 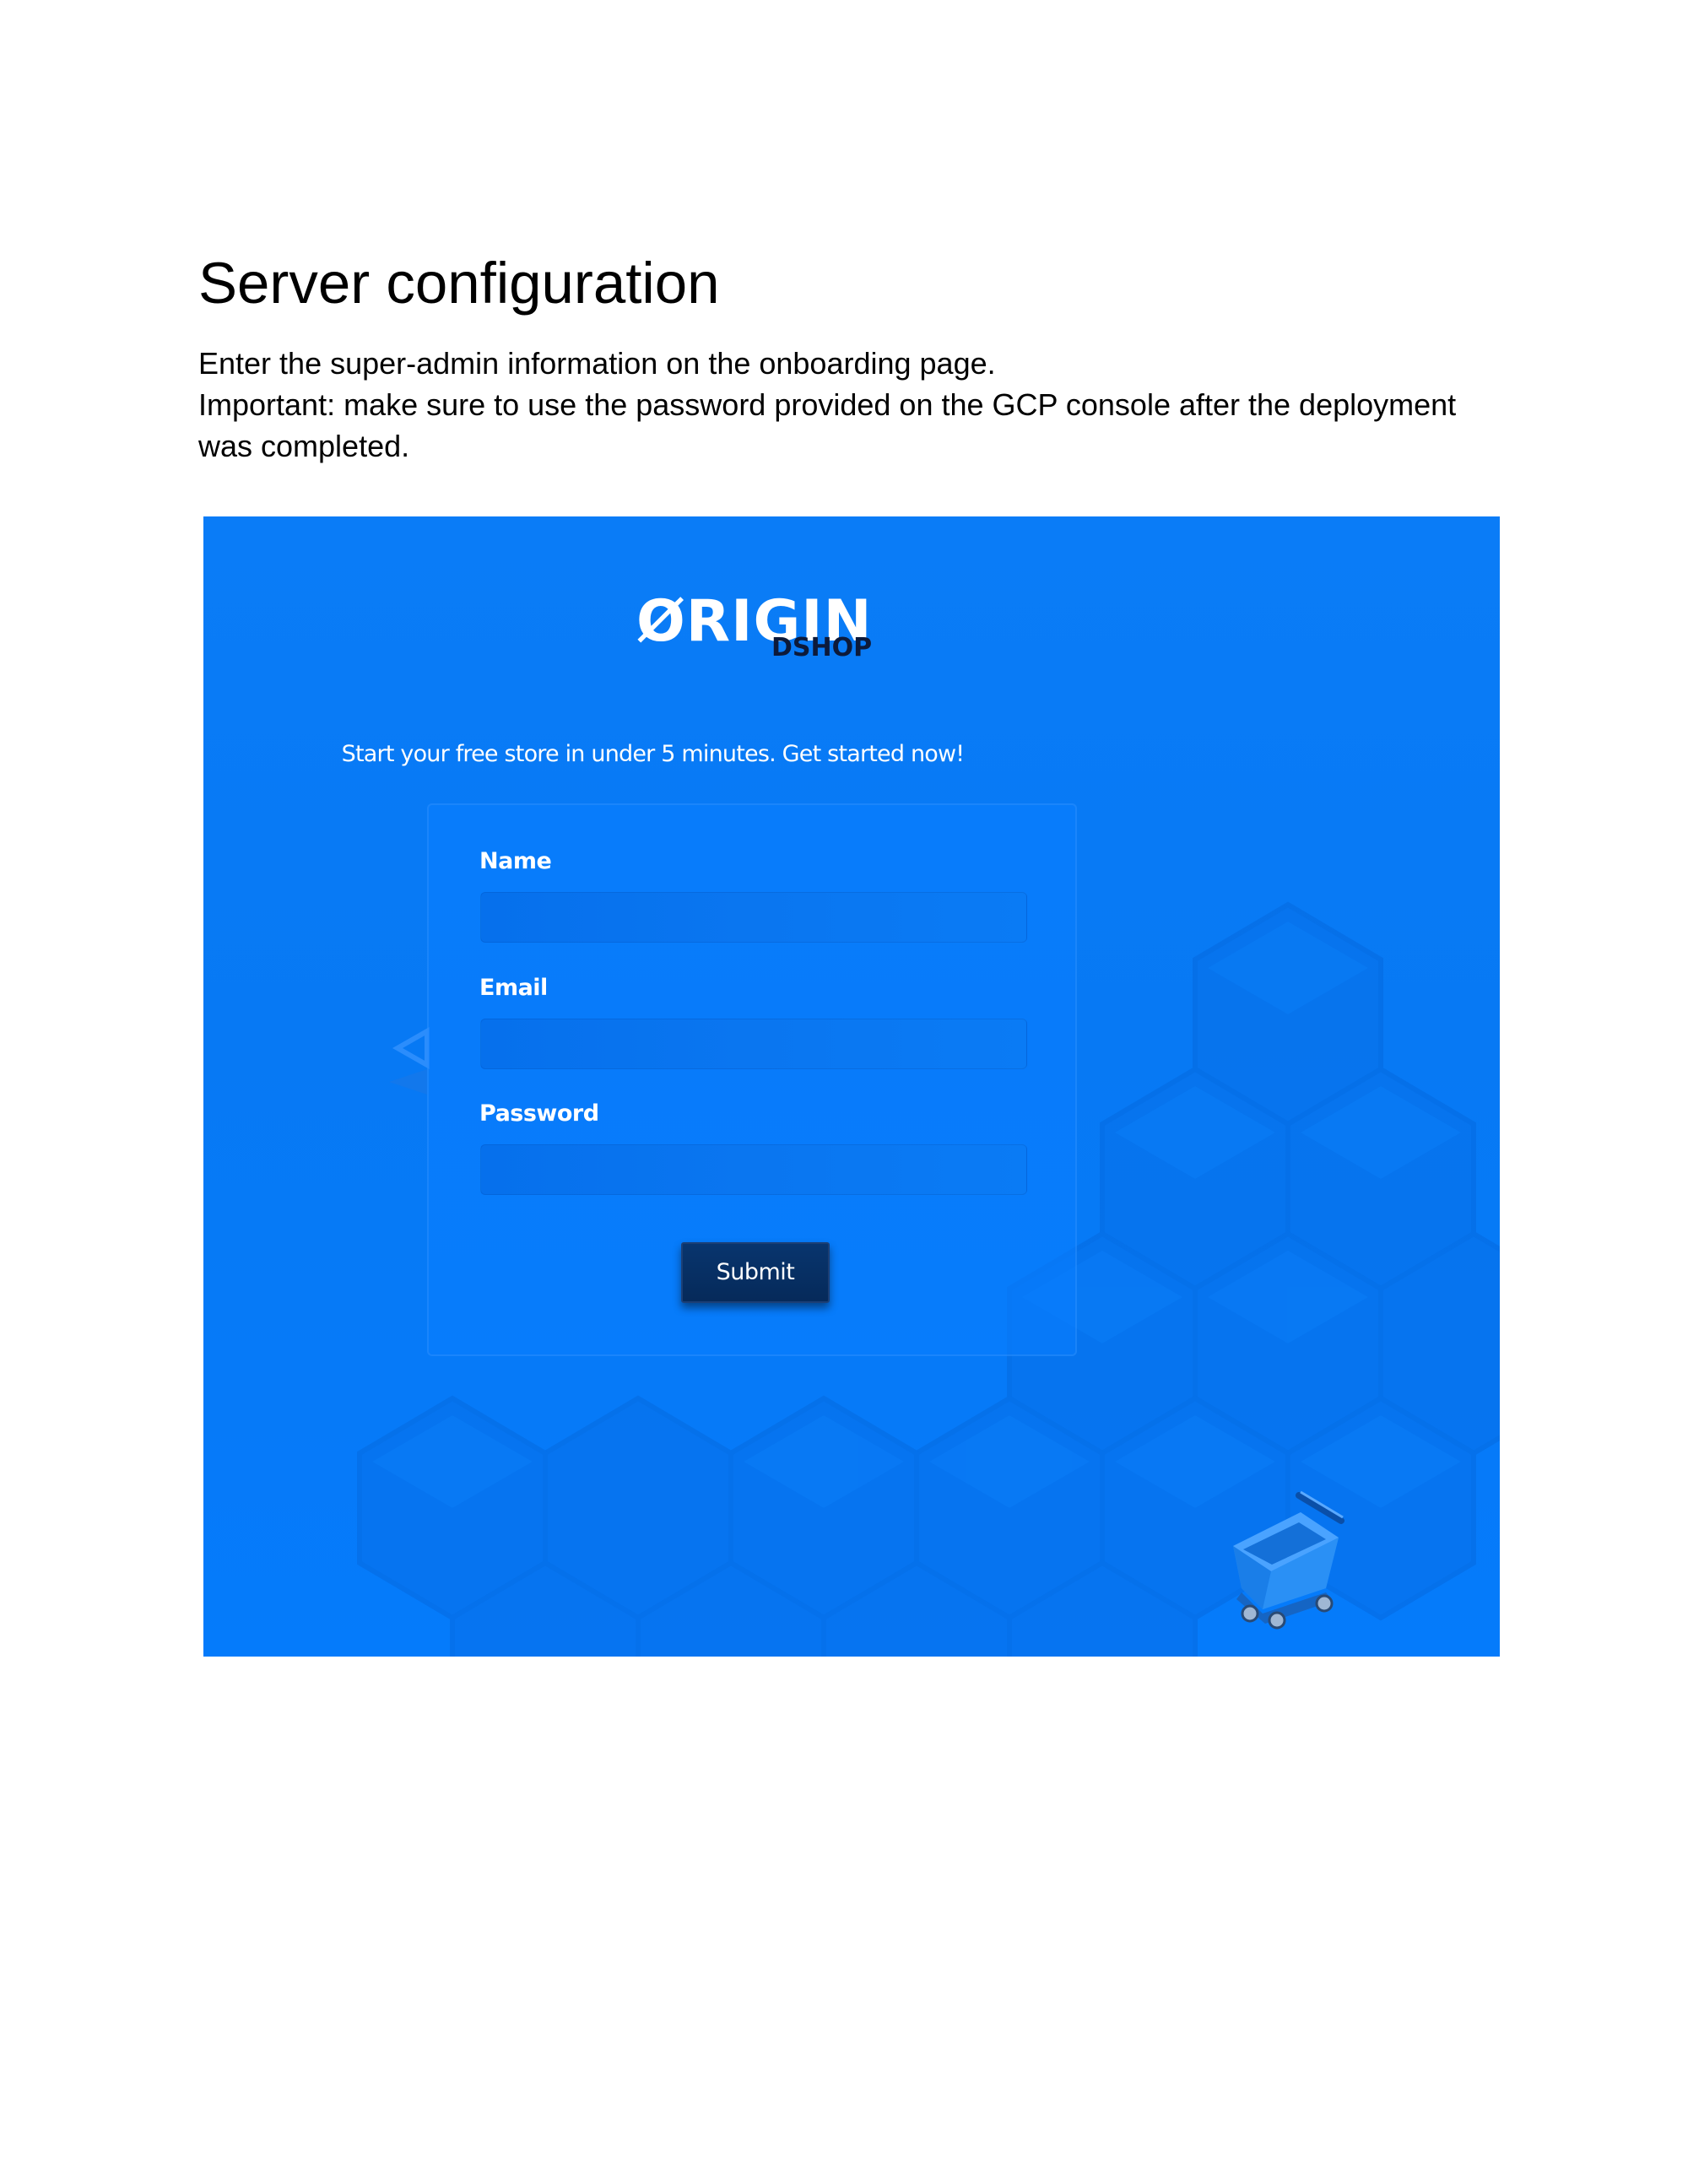 What do you see at coordinates (409, 1060) in the screenshot?
I see `diamond-icon` at bounding box center [409, 1060].